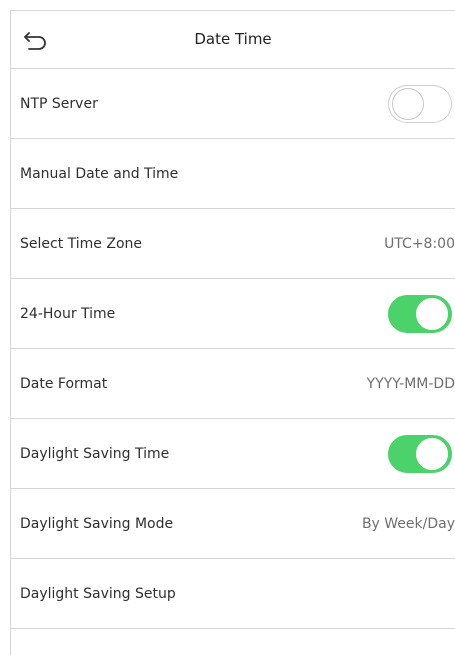  What do you see at coordinates (233, 524) in the screenshot?
I see `row-daylight-saving-mode: Daylight Saving Mode By Week/Day` at bounding box center [233, 524].